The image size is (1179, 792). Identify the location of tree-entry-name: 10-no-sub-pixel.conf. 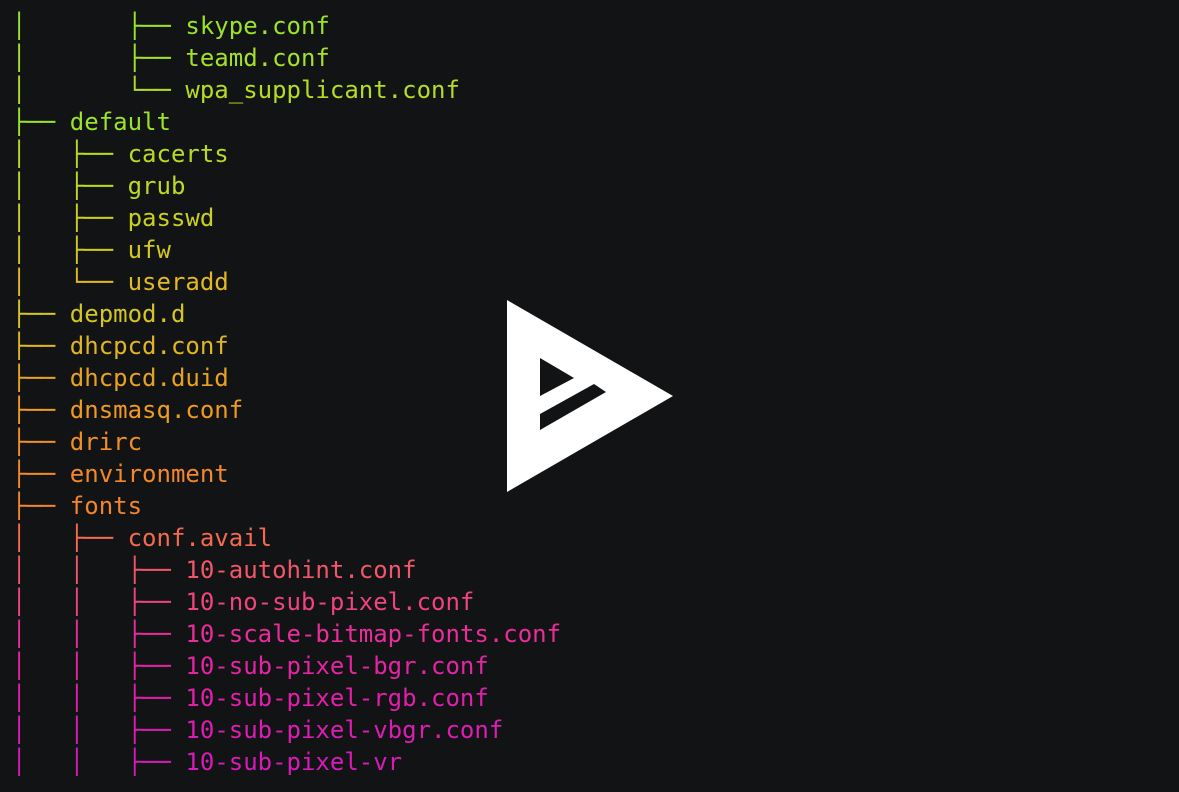
(330, 602).